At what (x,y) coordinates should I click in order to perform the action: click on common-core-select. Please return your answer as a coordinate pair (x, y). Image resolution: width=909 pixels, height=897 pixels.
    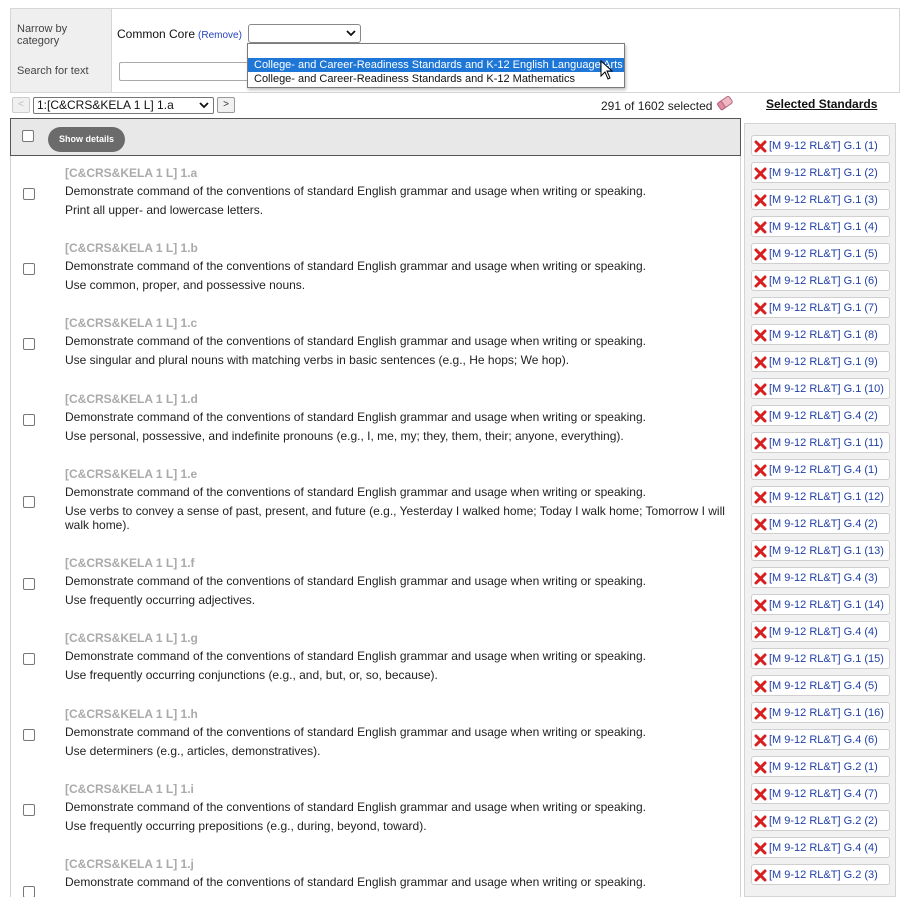
    Looking at the image, I should click on (304, 33).